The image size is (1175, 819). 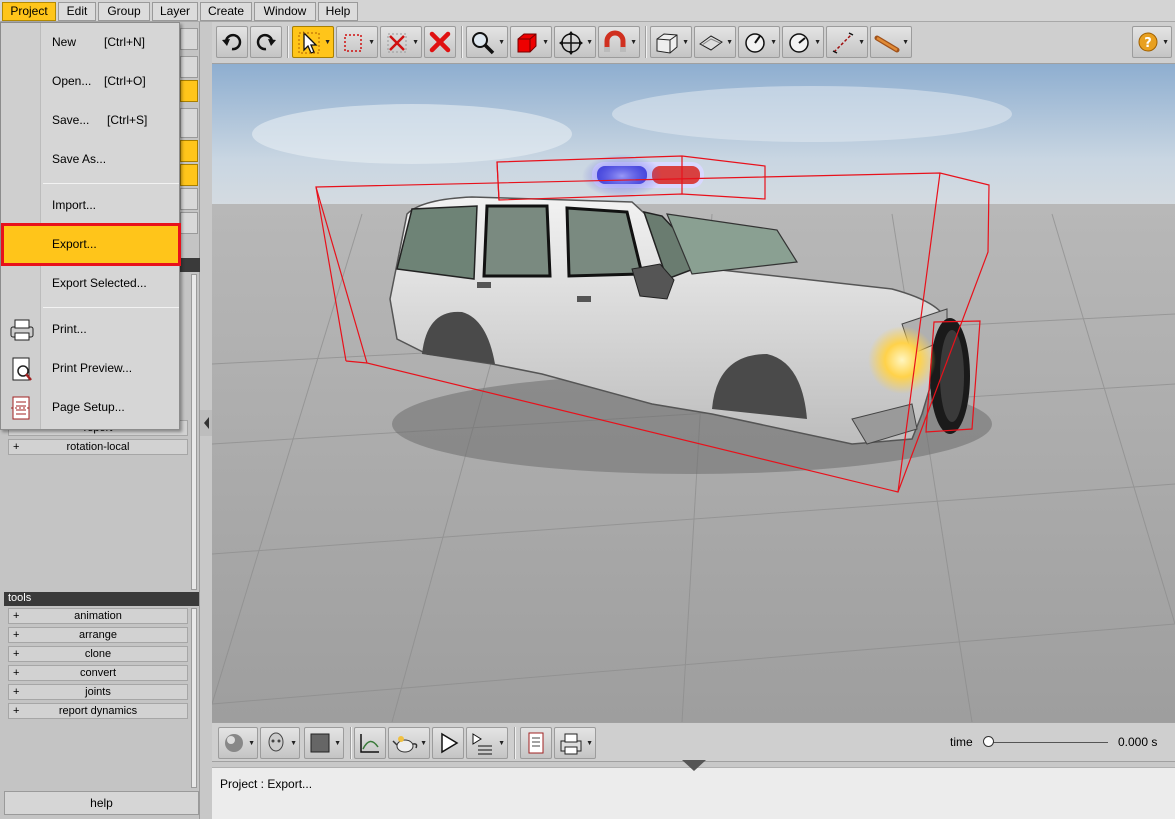 What do you see at coordinates (891, 42) in the screenshot?
I see `tape-tool-button: ▼` at bounding box center [891, 42].